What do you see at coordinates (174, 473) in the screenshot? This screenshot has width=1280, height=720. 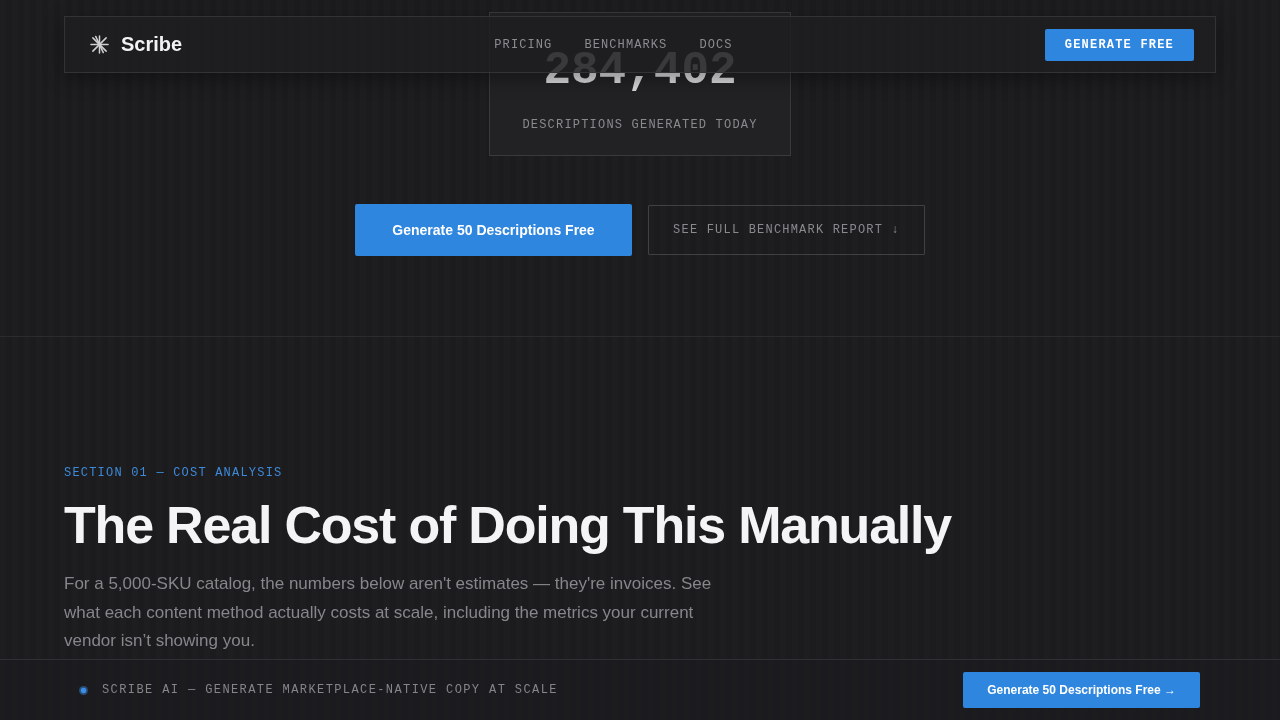 I see `section-label: SECTION 01 — COST ANALYSIS` at bounding box center [174, 473].